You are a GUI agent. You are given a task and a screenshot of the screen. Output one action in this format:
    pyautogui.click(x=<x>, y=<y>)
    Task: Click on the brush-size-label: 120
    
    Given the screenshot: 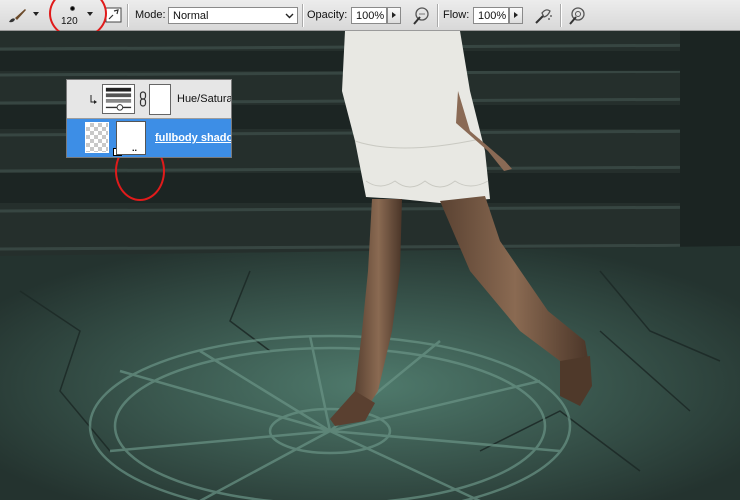 What is the action you would take?
    pyautogui.click(x=69, y=21)
    